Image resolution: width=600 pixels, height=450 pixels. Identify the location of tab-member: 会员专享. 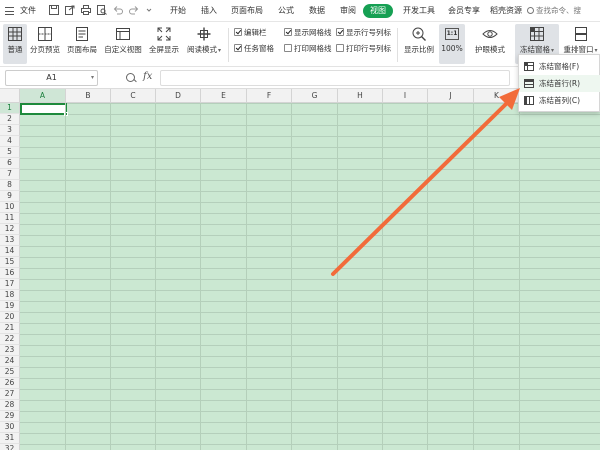
(464, 11).